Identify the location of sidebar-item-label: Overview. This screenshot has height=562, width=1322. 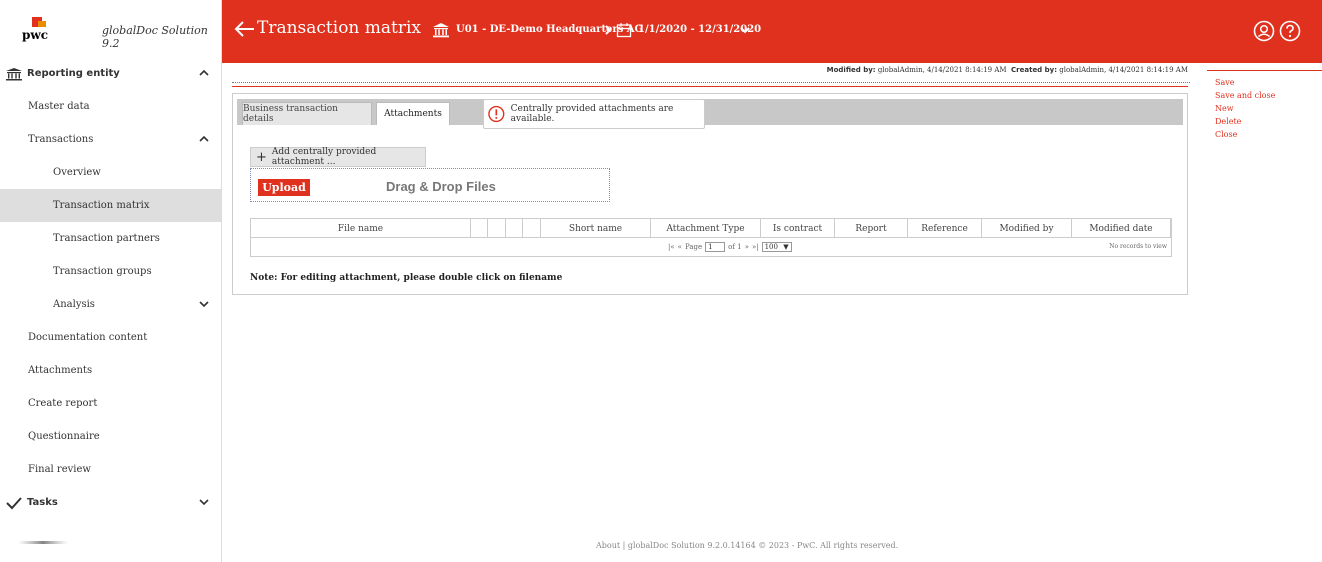
(77, 172).